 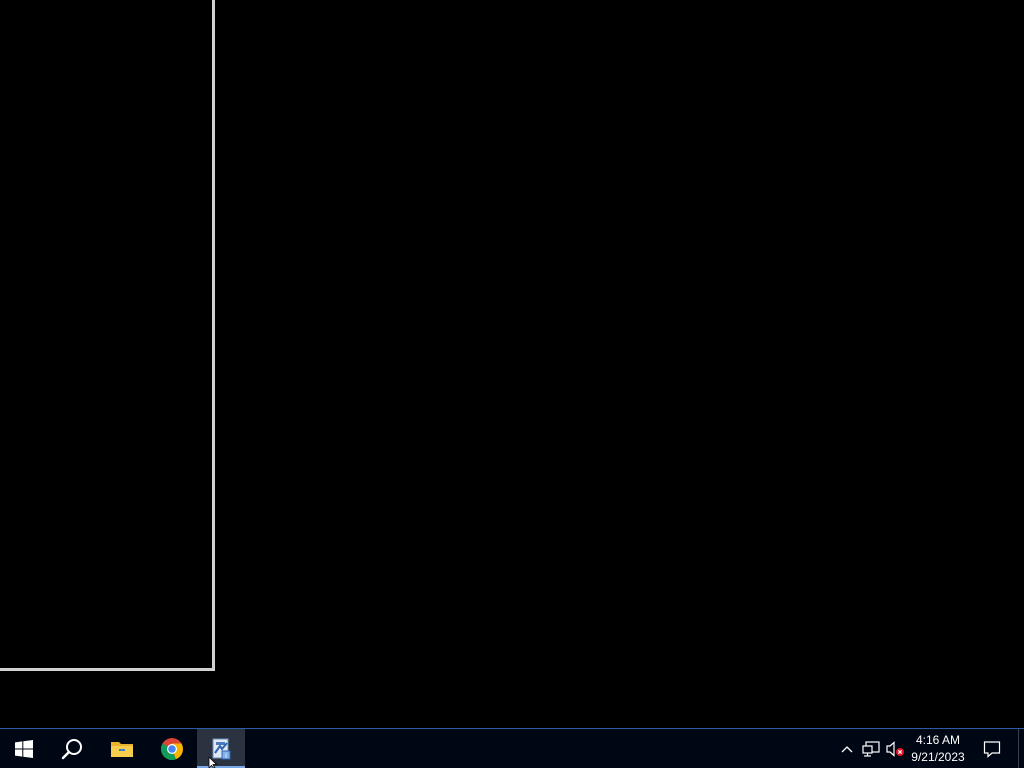 I want to click on volume-button, so click(x=895, y=748).